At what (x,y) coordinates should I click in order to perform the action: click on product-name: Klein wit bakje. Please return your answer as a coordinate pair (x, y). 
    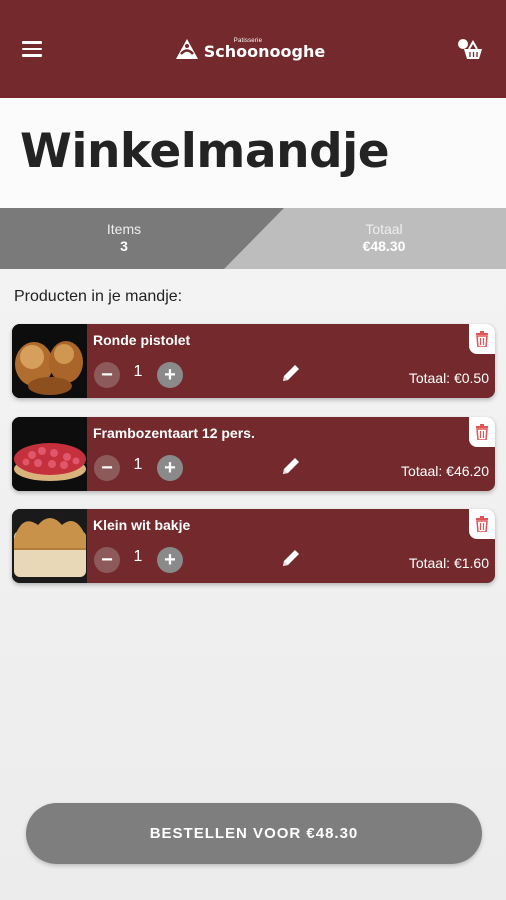
    Looking at the image, I should click on (142, 525).